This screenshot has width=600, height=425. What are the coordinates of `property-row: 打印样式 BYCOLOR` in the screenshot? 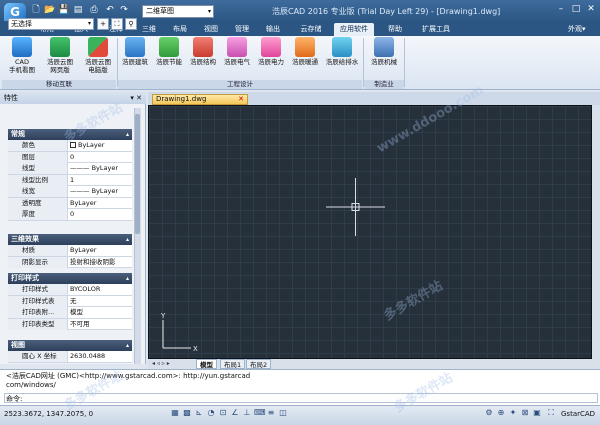 It's located at (70, 290).